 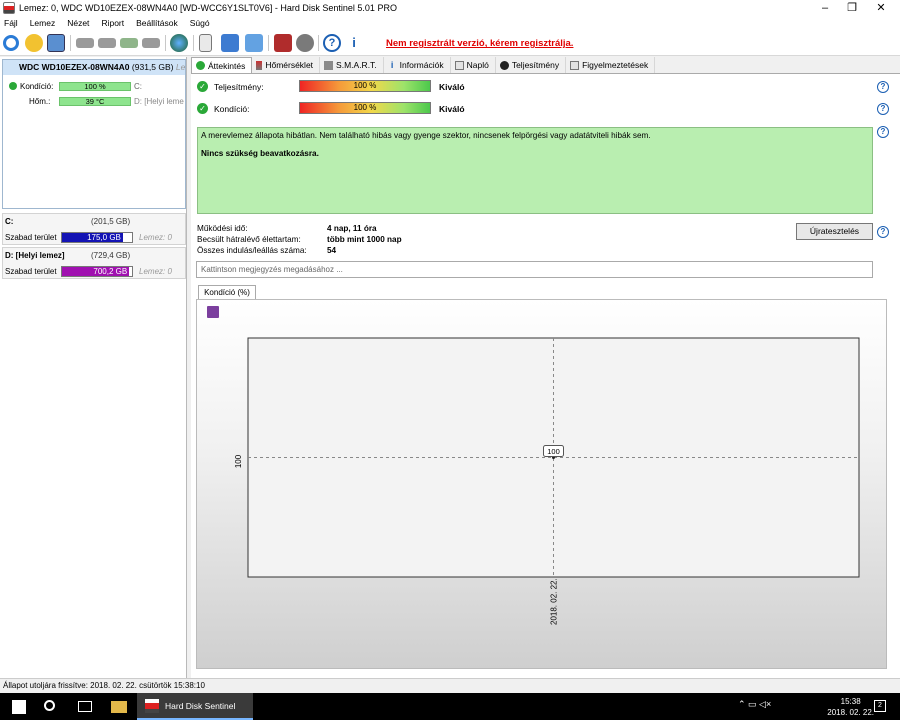 I want to click on minimize-button: –, so click(x=825, y=8).